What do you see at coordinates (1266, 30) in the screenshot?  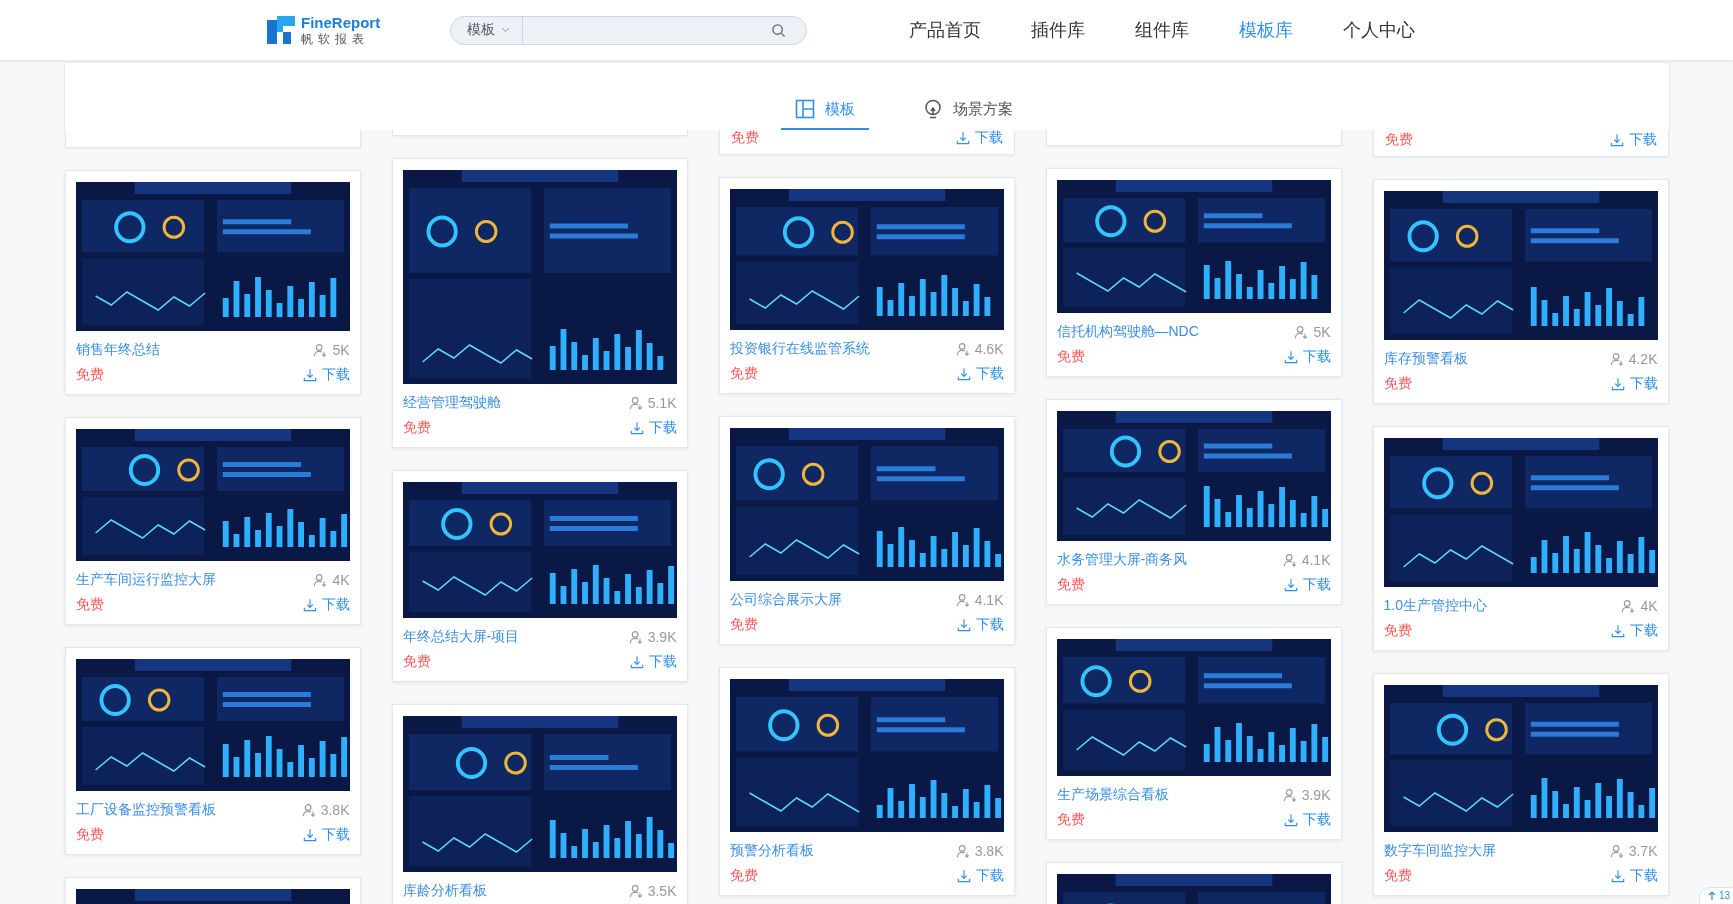 I see `nav-link: 模板库` at bounding box center [1266, 30].